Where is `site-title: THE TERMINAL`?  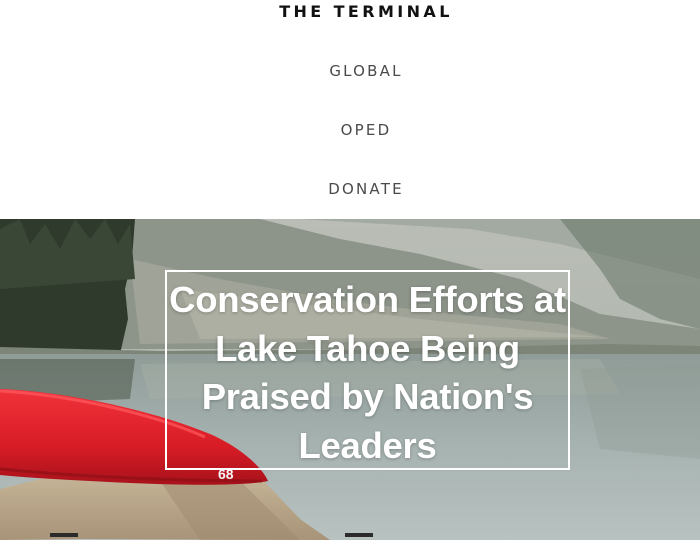
site-title: THE TERMINAL is located at coordinates (350, 11).